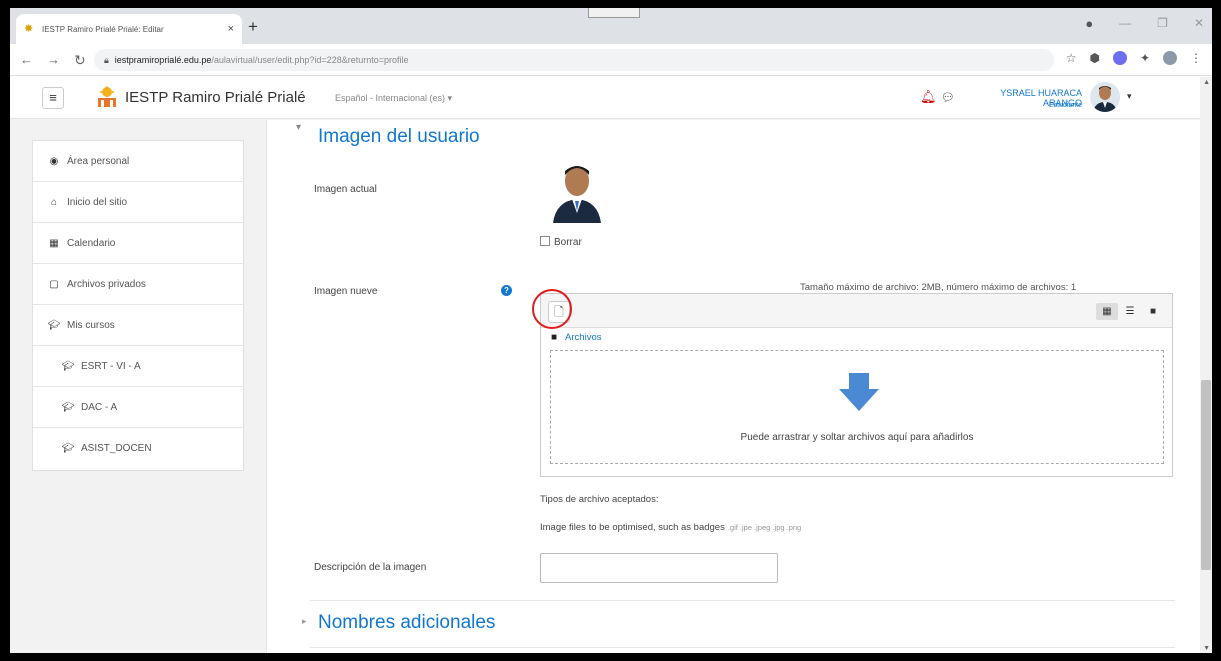 Image resolution: width=1221 pixels, height=661 pixels. I want to click on tab-close-icon: ×, so click(231, 29).